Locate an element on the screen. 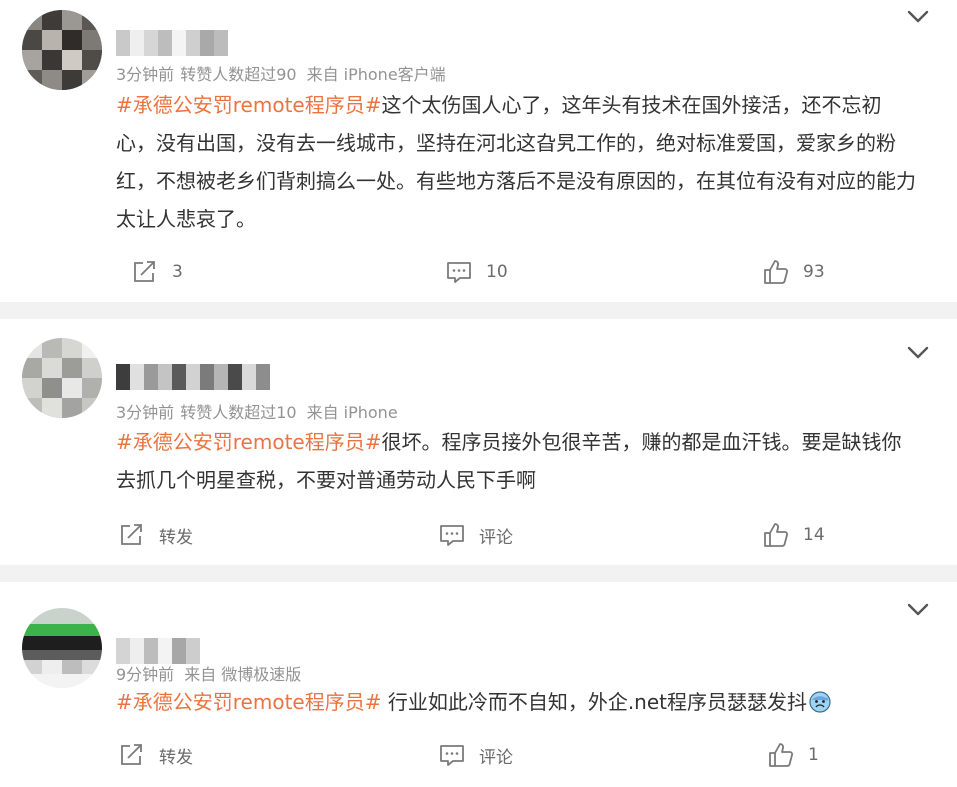 The height and width of the screenshot is (787, 957). like-count: 14 is located at coordinates (814, 535).